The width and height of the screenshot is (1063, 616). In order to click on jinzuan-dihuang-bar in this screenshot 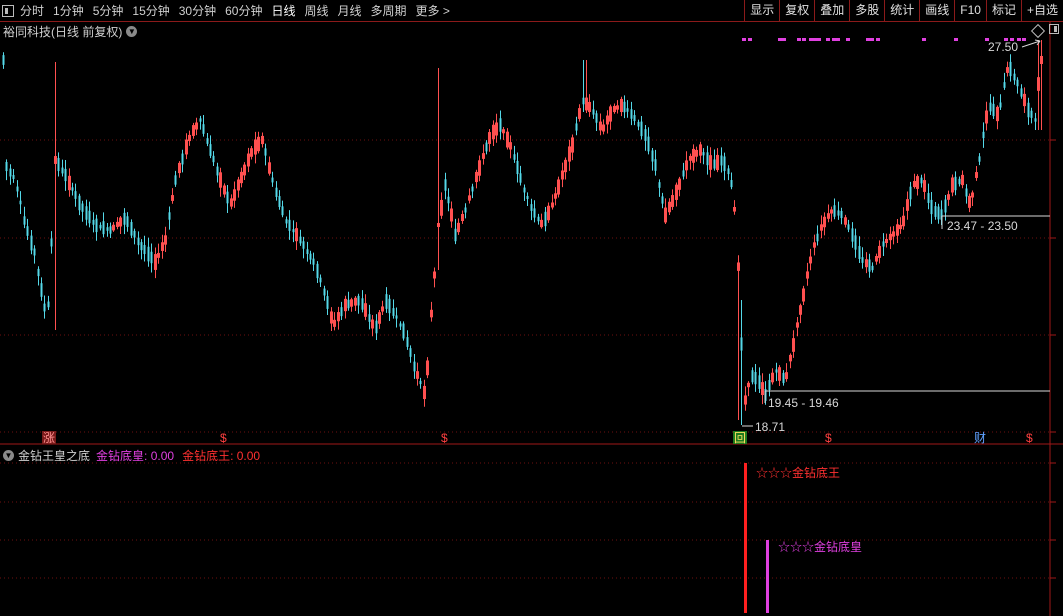, I will do `click(767, 576)`.